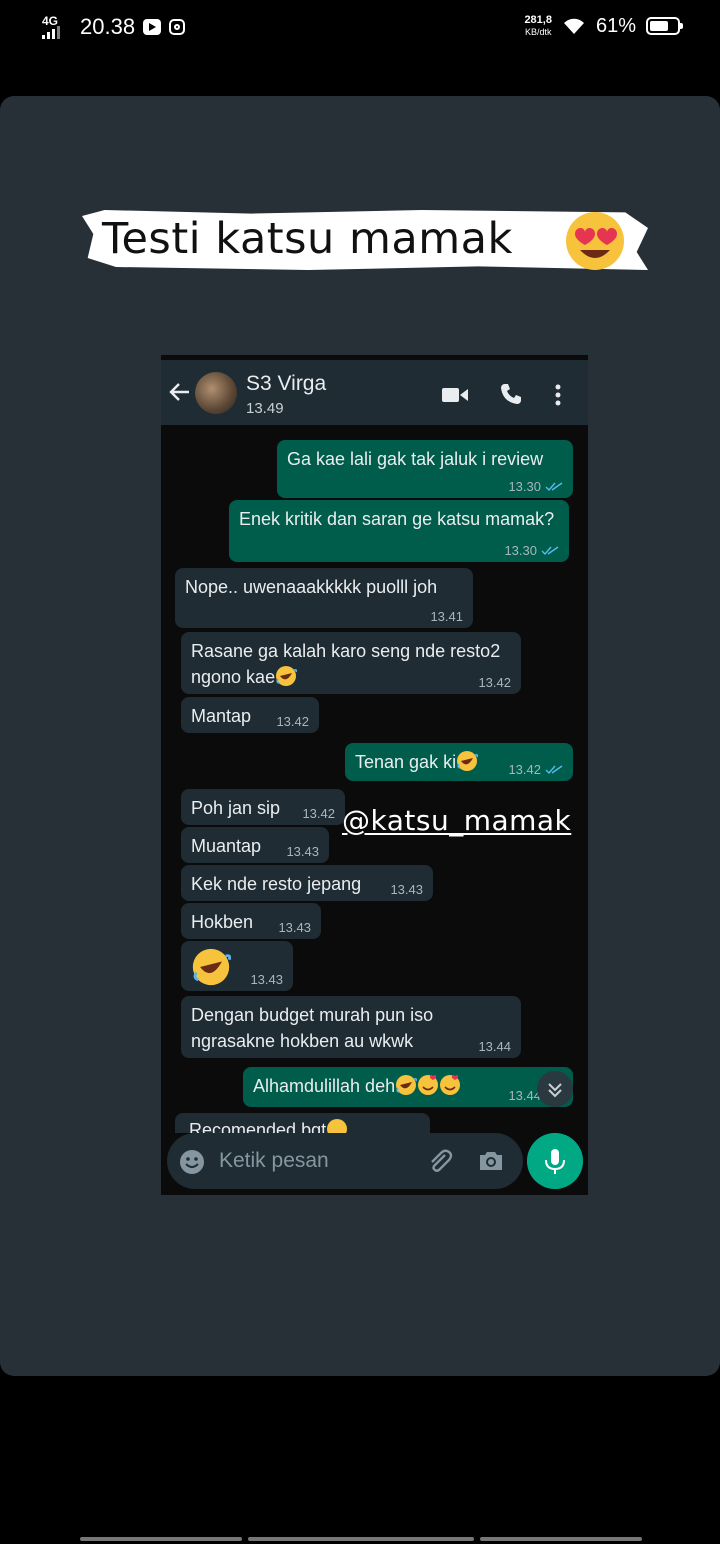 This screenshot has width=720, height=1544. I want to click on message-time: 13.44, so click(494, 1046).